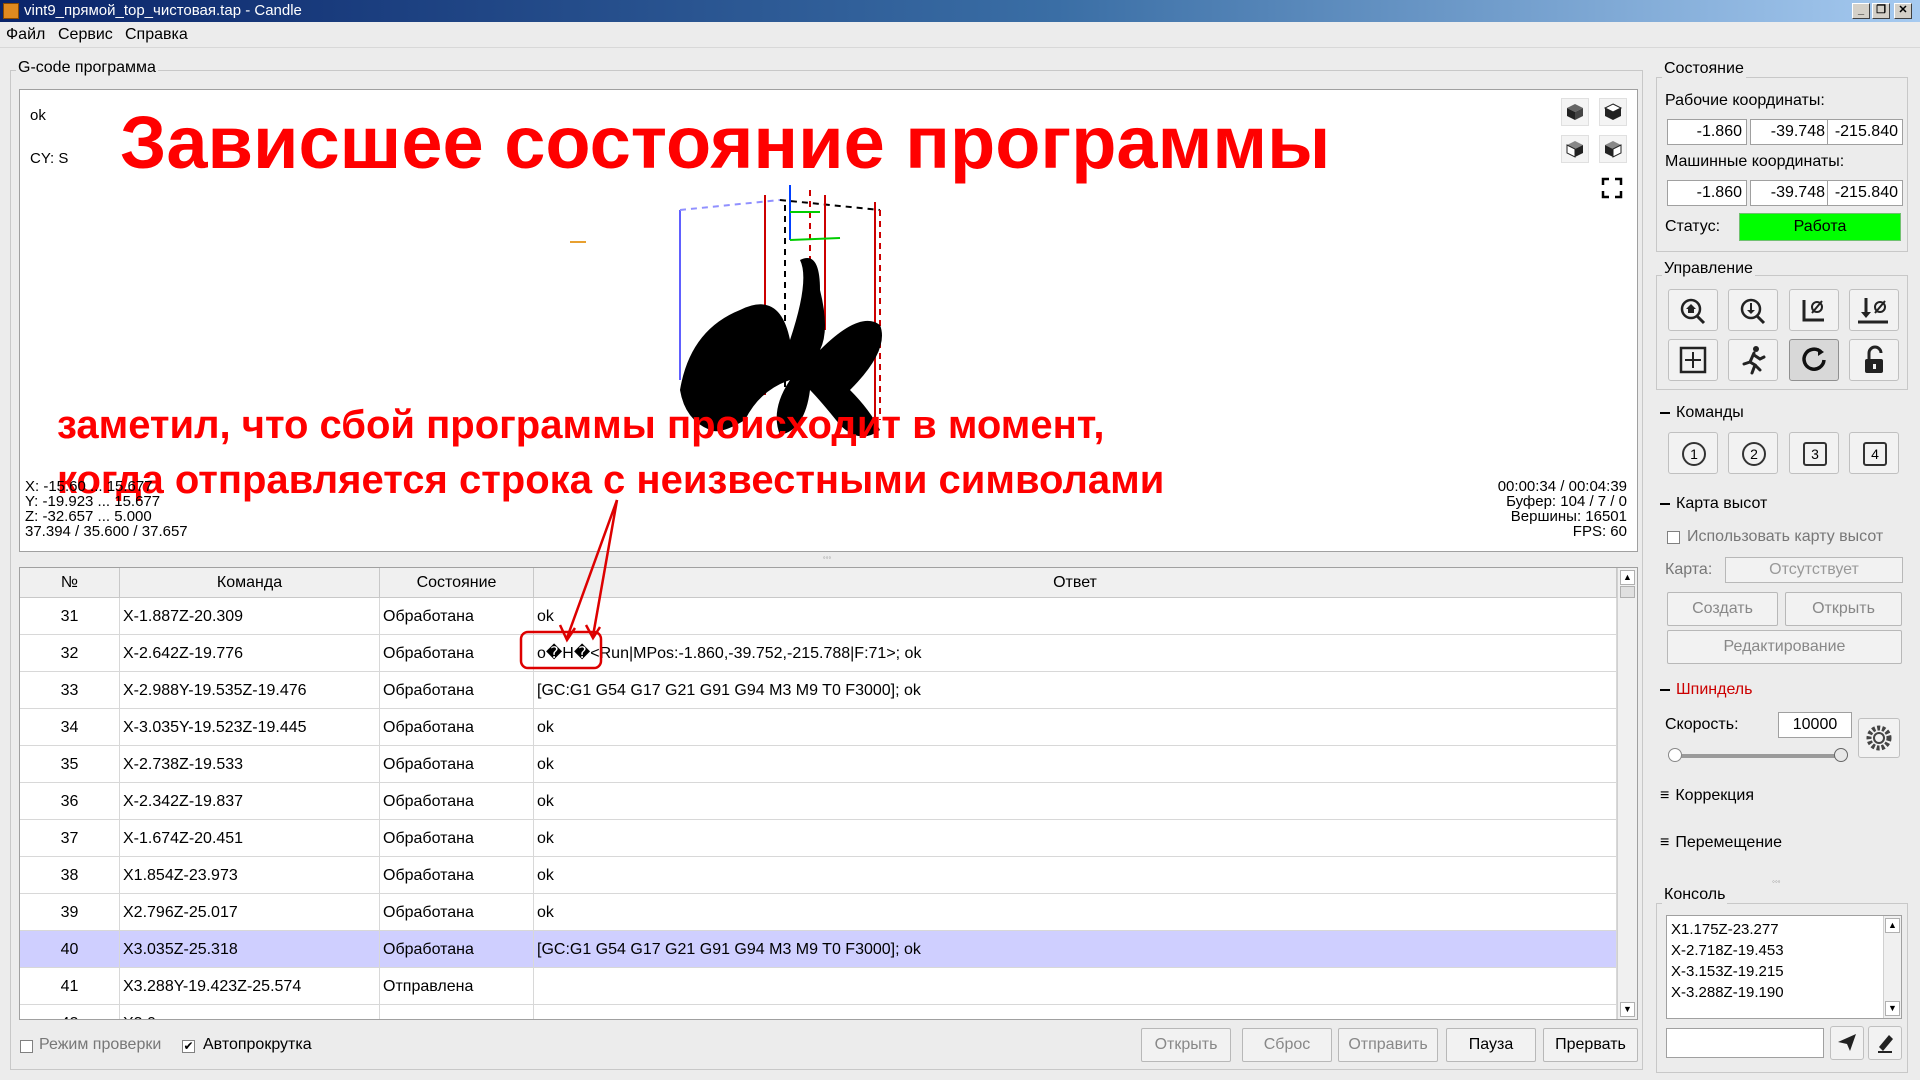 The height and width of the screenshot is (1080, 1920). I want to click on gcode-group-title: G-code программа, so click(87, 68).